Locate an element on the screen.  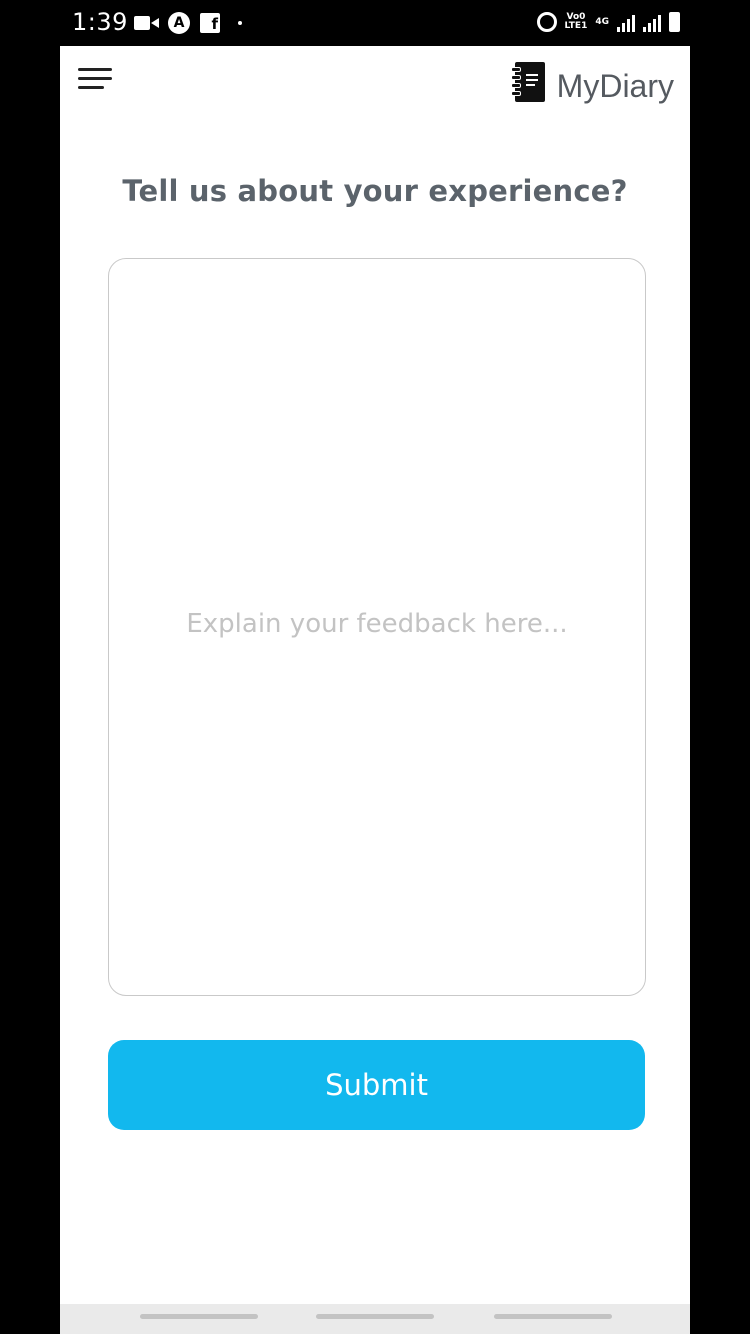
battery-icon is located at coordinates (674, 22).